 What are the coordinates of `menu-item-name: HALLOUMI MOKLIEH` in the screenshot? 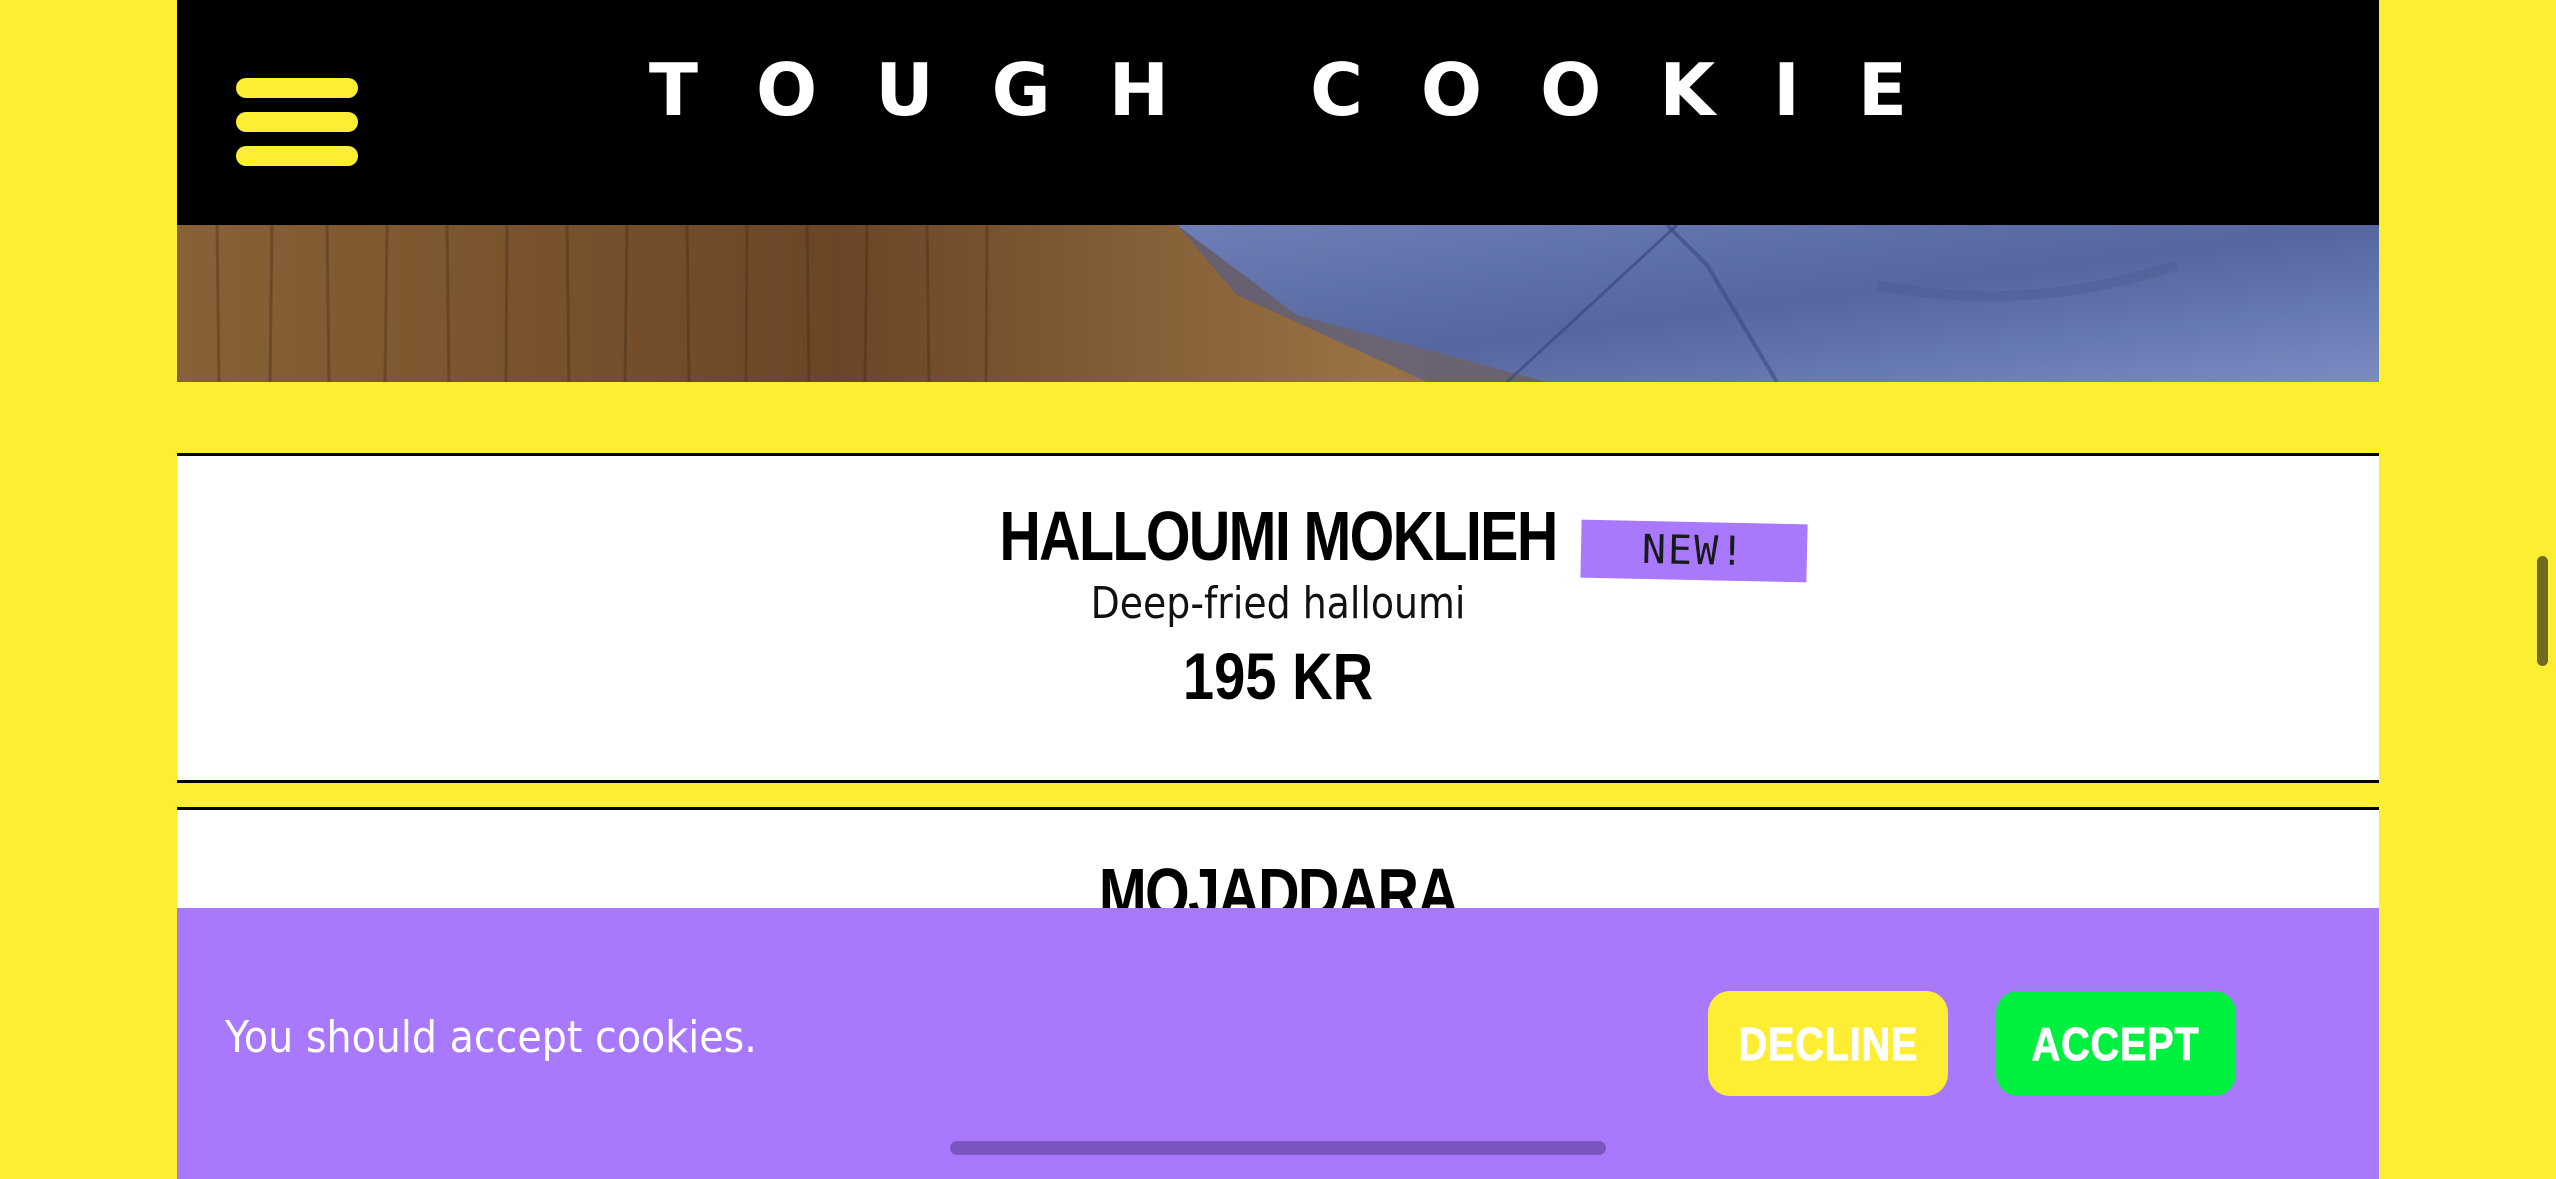 It's located at (1278, 536).